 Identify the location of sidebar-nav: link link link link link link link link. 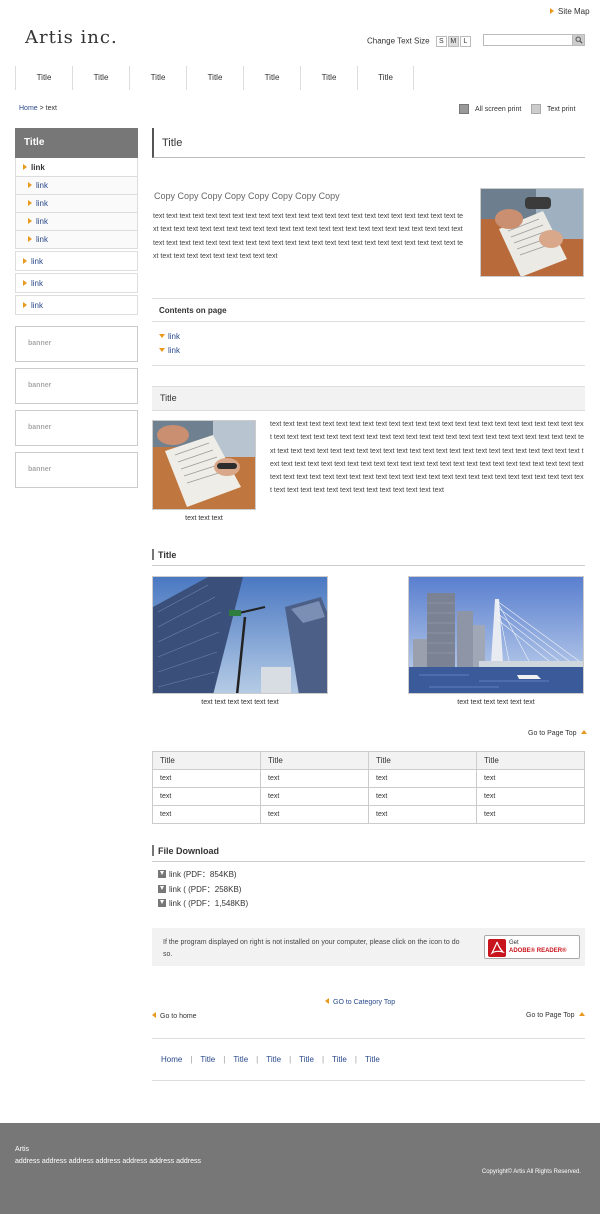
(76, 236).